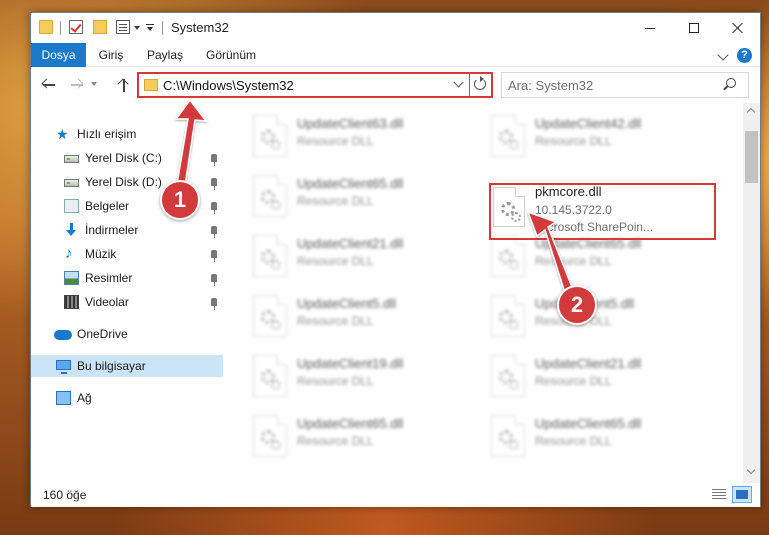 This screenshot has height=535, width=769. Describe the element at coordinates (180, 200) in the screenshot. I see `step-1-badge: 1` at that location.